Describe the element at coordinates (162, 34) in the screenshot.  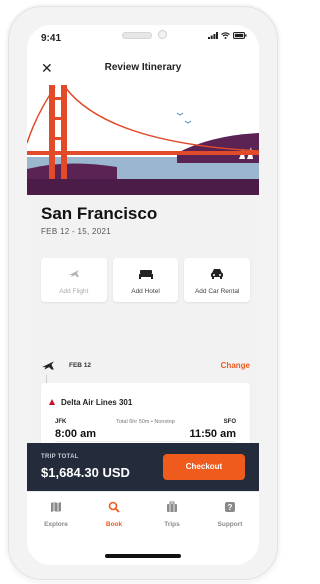
I see `camera-icon` at that location.